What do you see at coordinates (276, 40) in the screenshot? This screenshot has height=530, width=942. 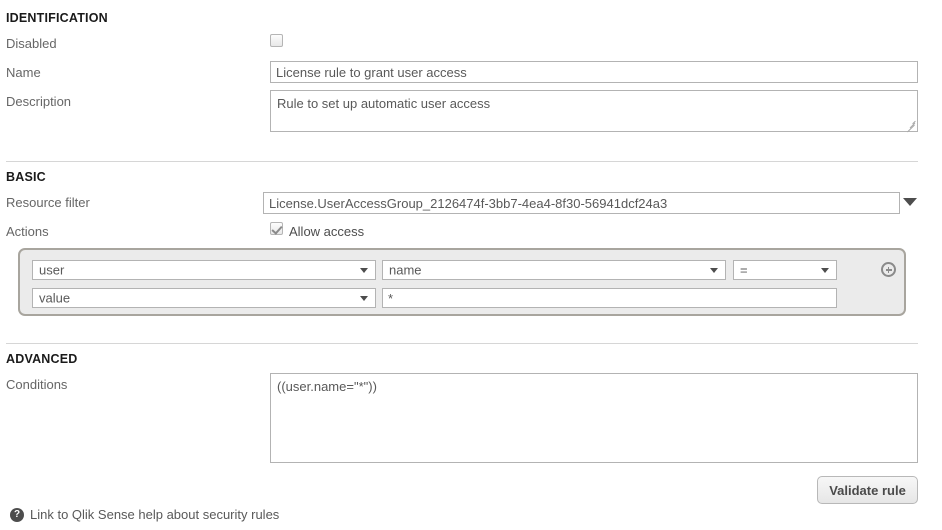 I see `disabled-checkbox` at bounding box center [276, 40].